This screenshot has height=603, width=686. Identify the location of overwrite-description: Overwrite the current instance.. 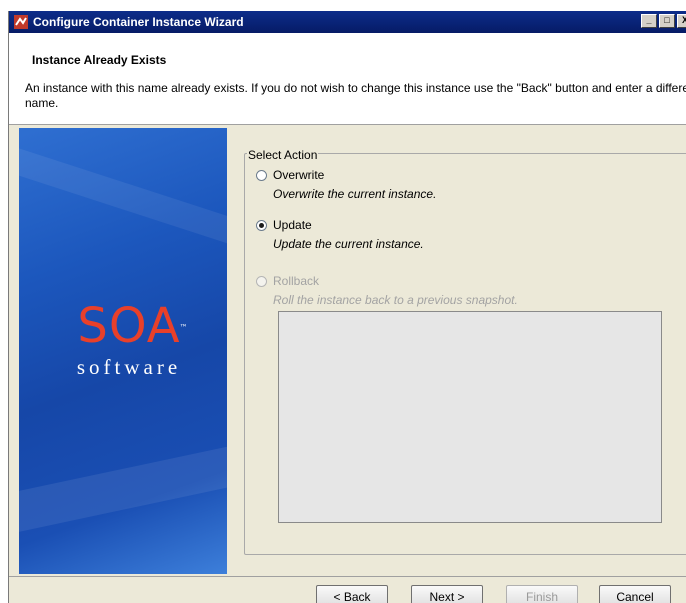
(355, 194).